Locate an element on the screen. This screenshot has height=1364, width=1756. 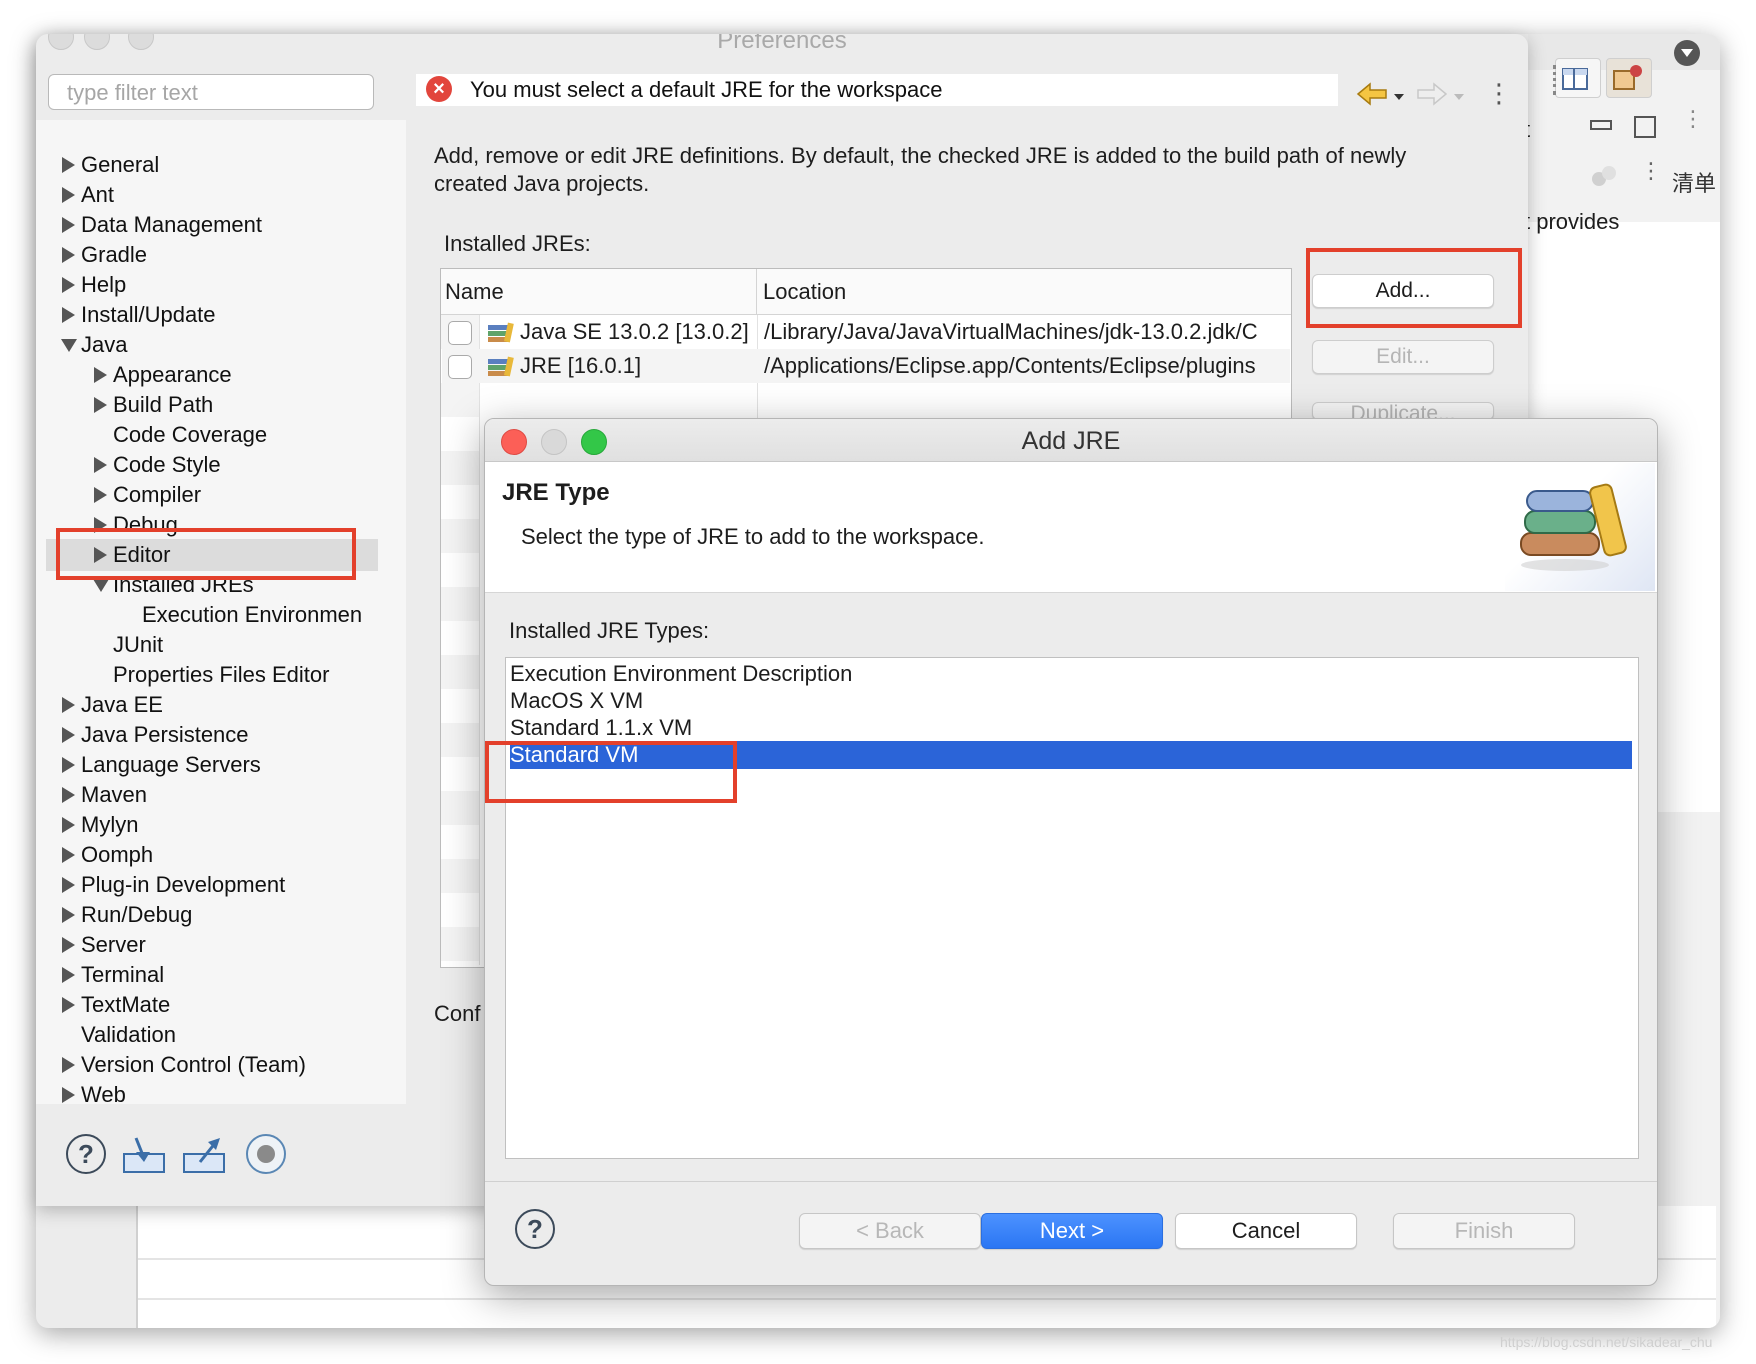
error-icon: × is located at coordinates (439, 89).